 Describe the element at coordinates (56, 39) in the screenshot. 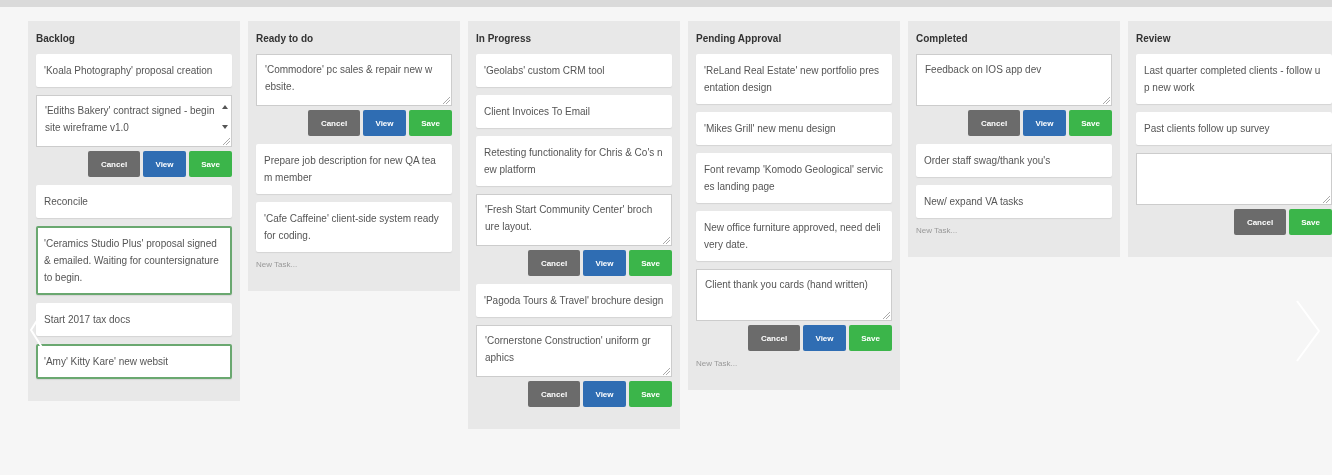

I see `column-title: Backlog` at that location.